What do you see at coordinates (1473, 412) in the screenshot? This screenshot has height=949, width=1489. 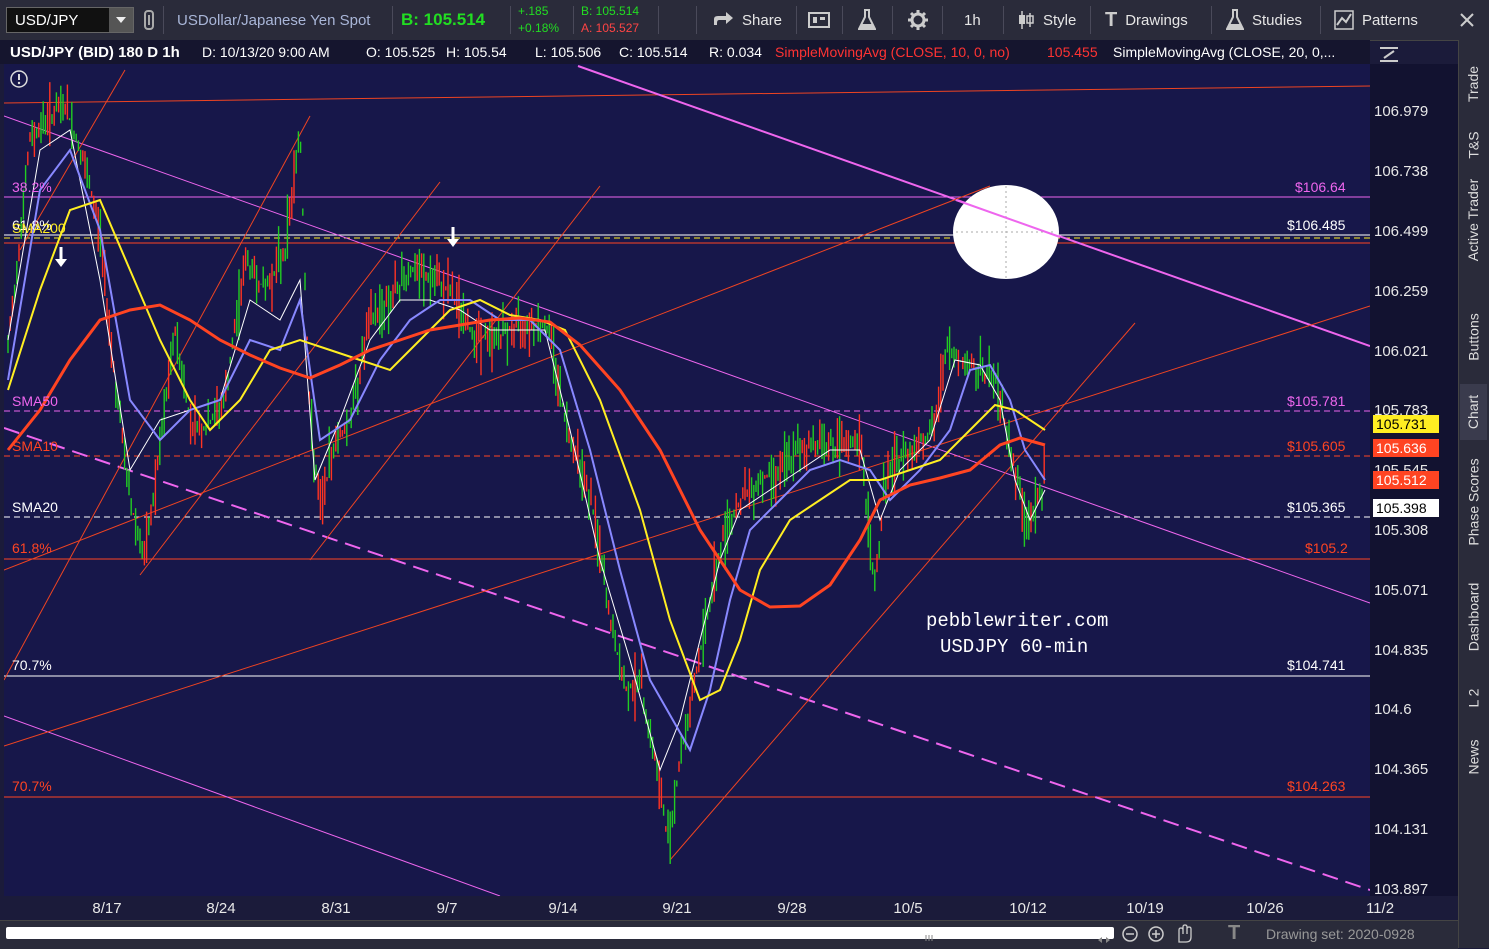 I see `sidebar-tab-chart: Chart` at bounding box center [1473, 412].